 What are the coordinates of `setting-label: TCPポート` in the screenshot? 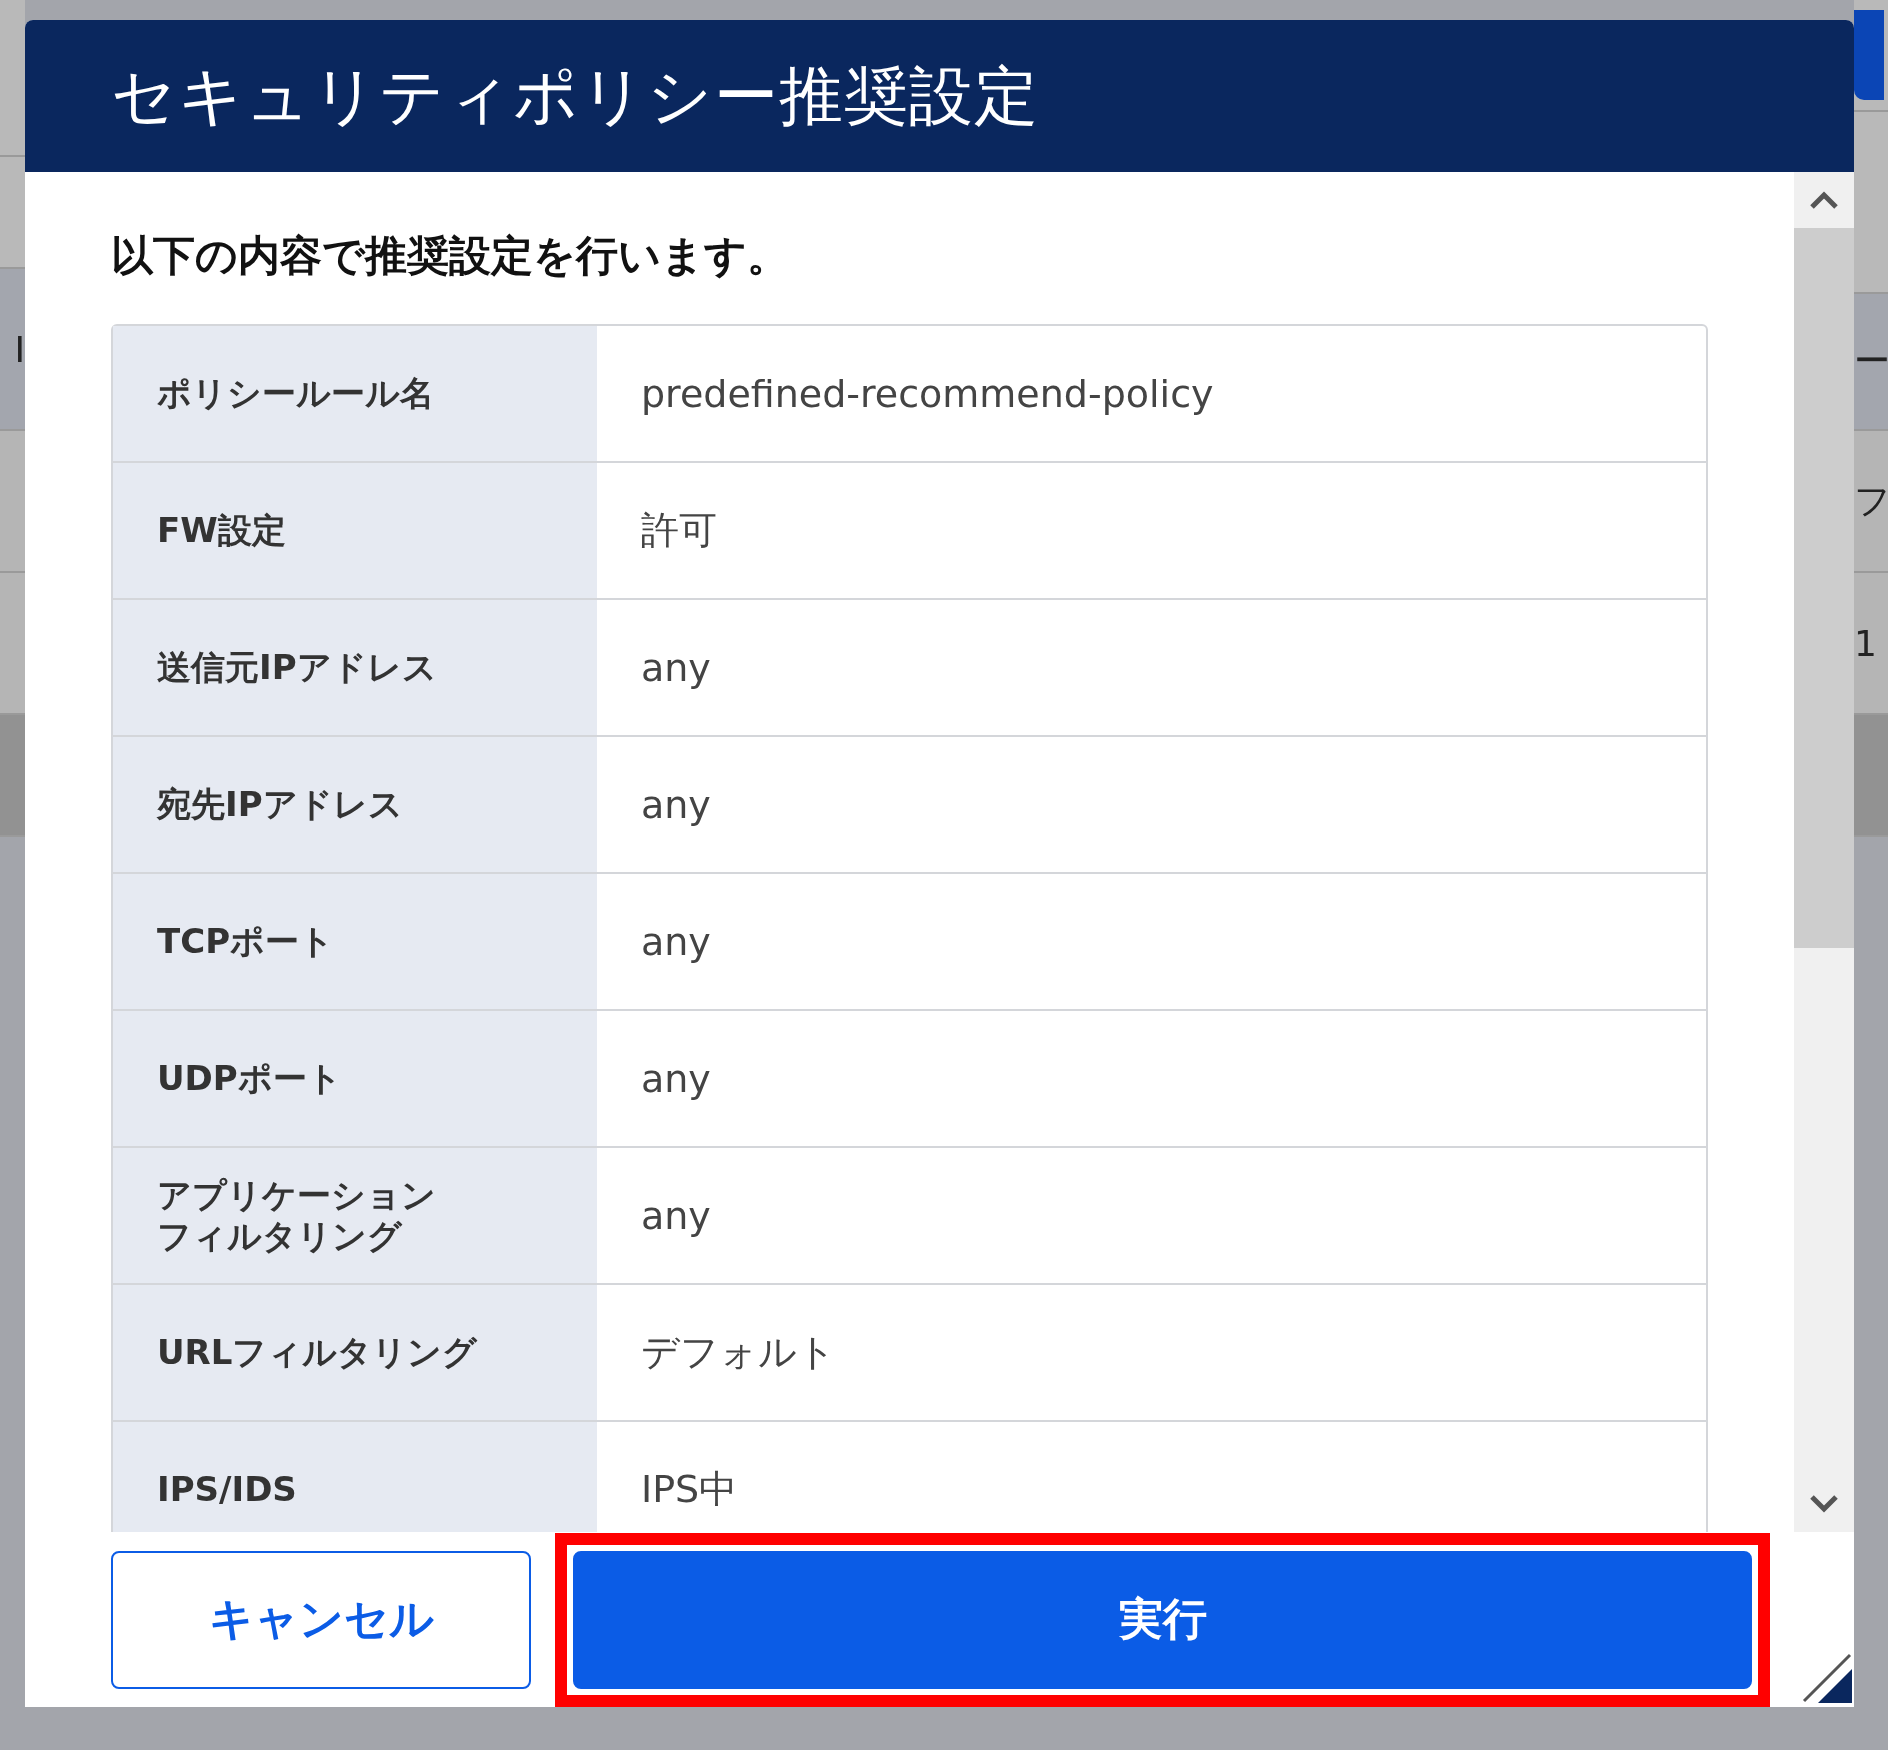 It's located at (355, 941).